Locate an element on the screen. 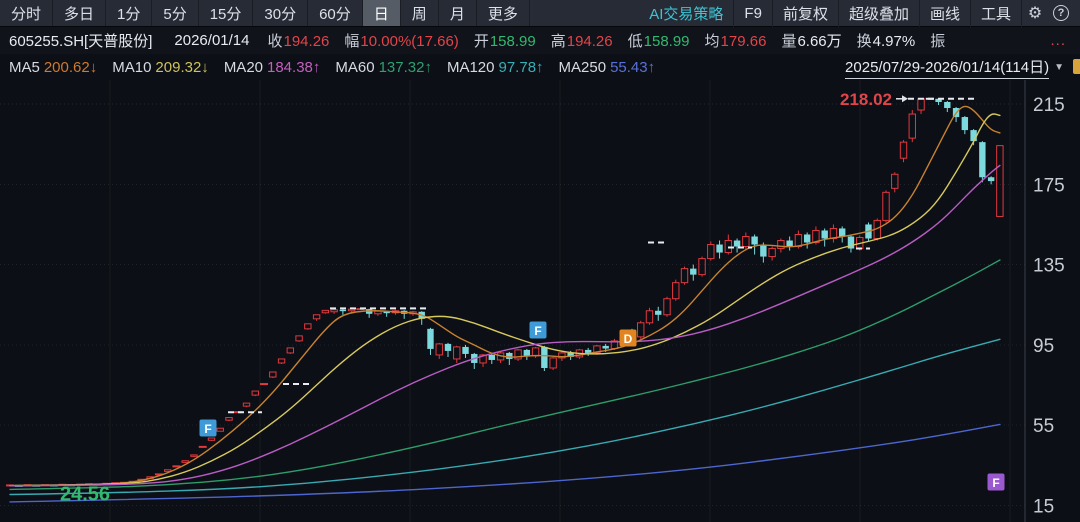  tool-button: 工具 is located at coordinates (996, 13).